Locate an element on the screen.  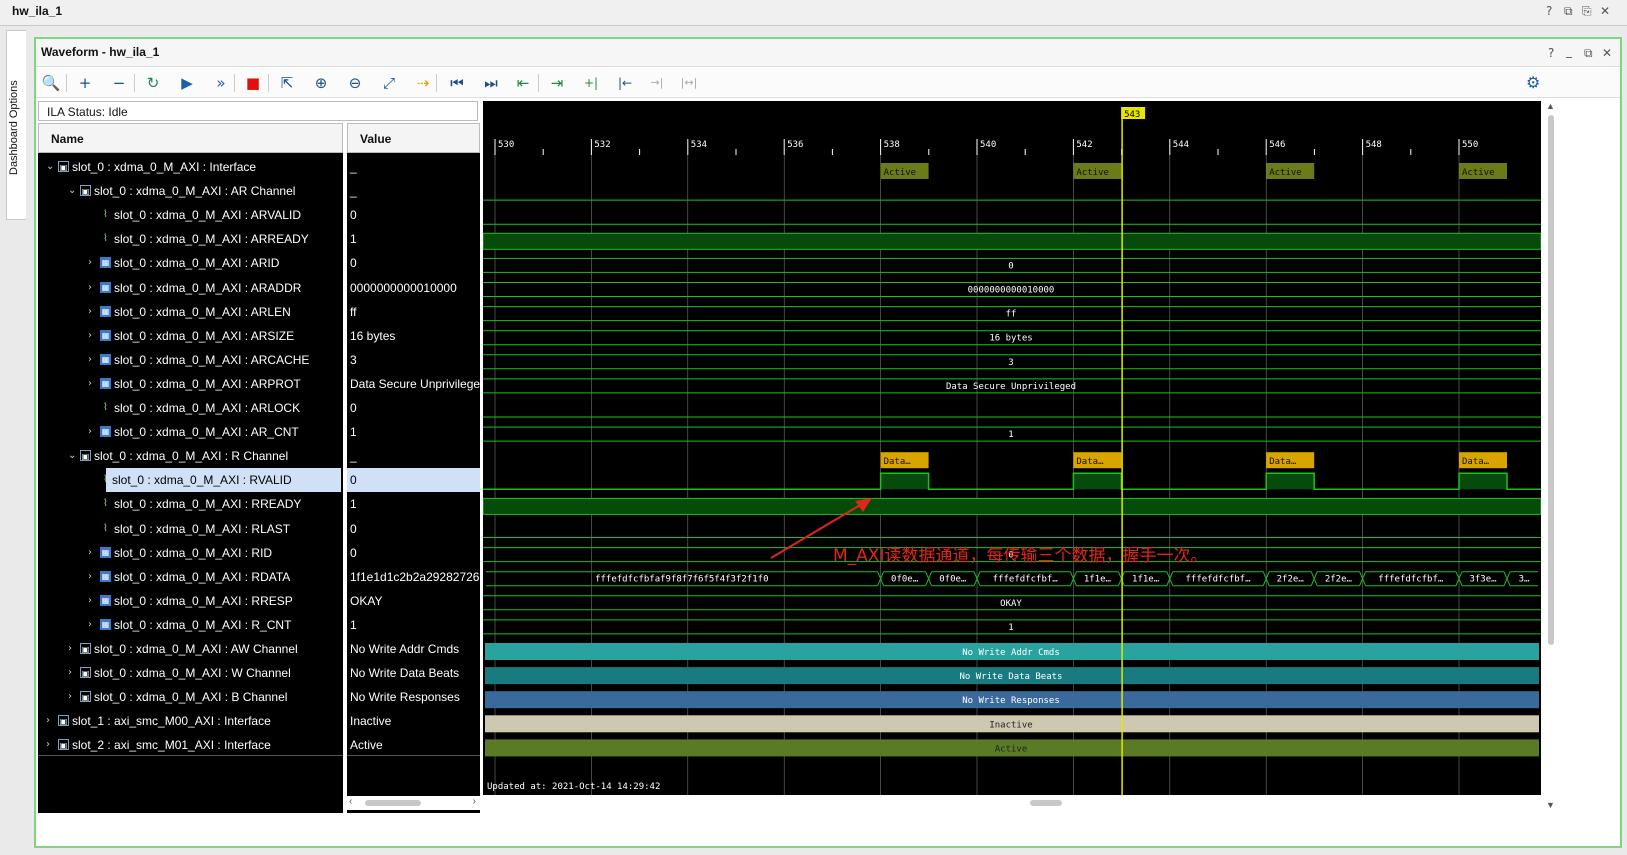
run-trigger-icon: ▶ is located at coordinates (187, 83).